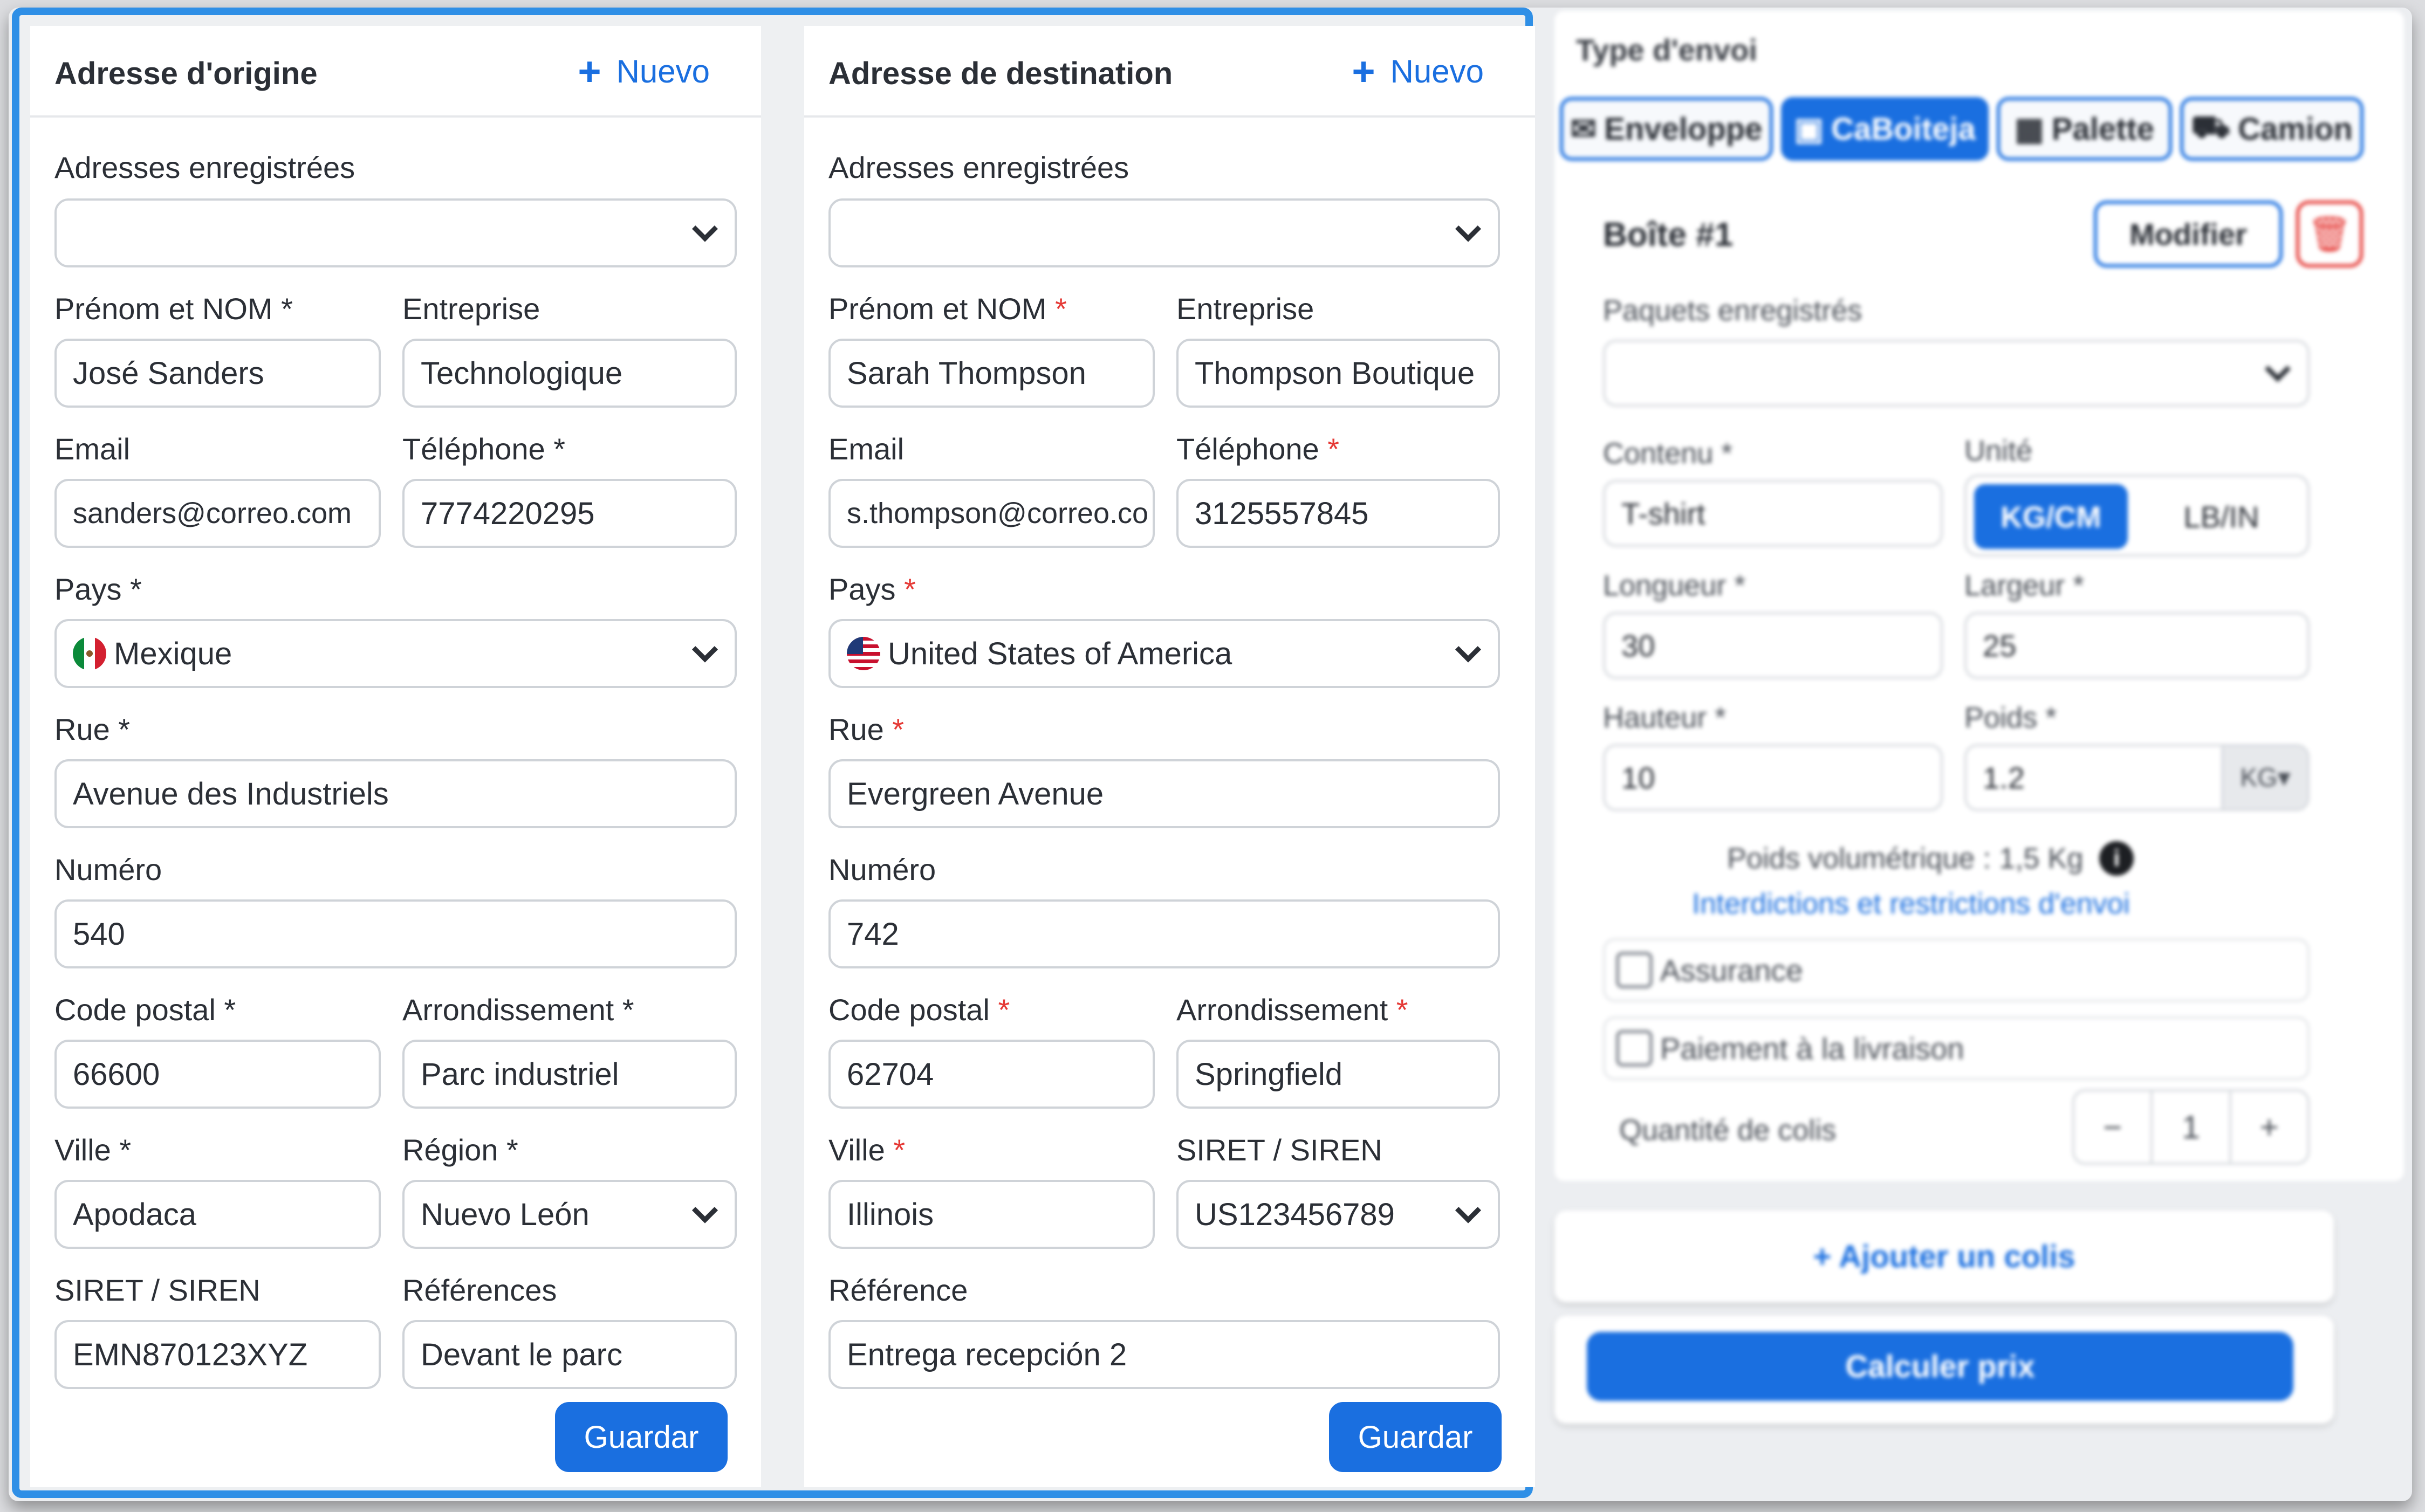  I want to click on insurance-row: Assurance, so click(1956, 970).